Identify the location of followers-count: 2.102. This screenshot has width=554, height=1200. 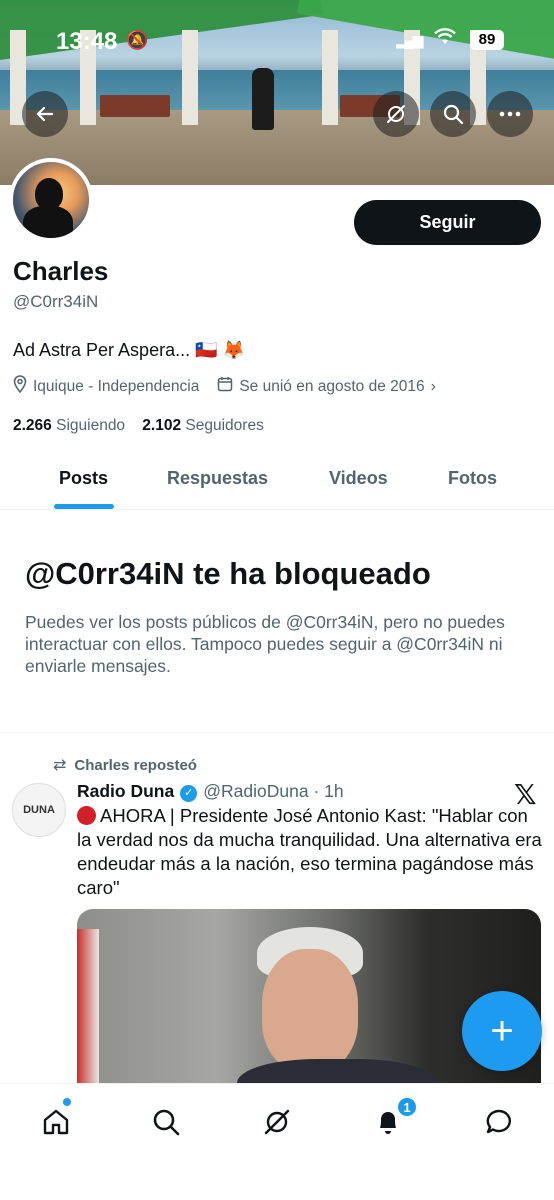
(162, 425).